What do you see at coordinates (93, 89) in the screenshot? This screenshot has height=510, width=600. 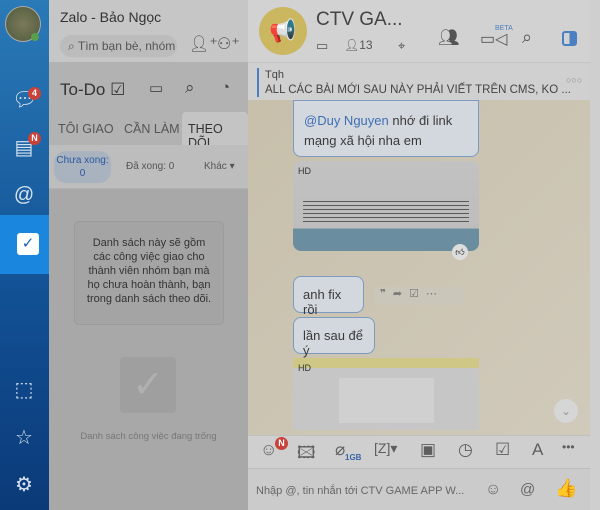 I see `todo-title: To-Do ☑` at bounding box center [93, 89].